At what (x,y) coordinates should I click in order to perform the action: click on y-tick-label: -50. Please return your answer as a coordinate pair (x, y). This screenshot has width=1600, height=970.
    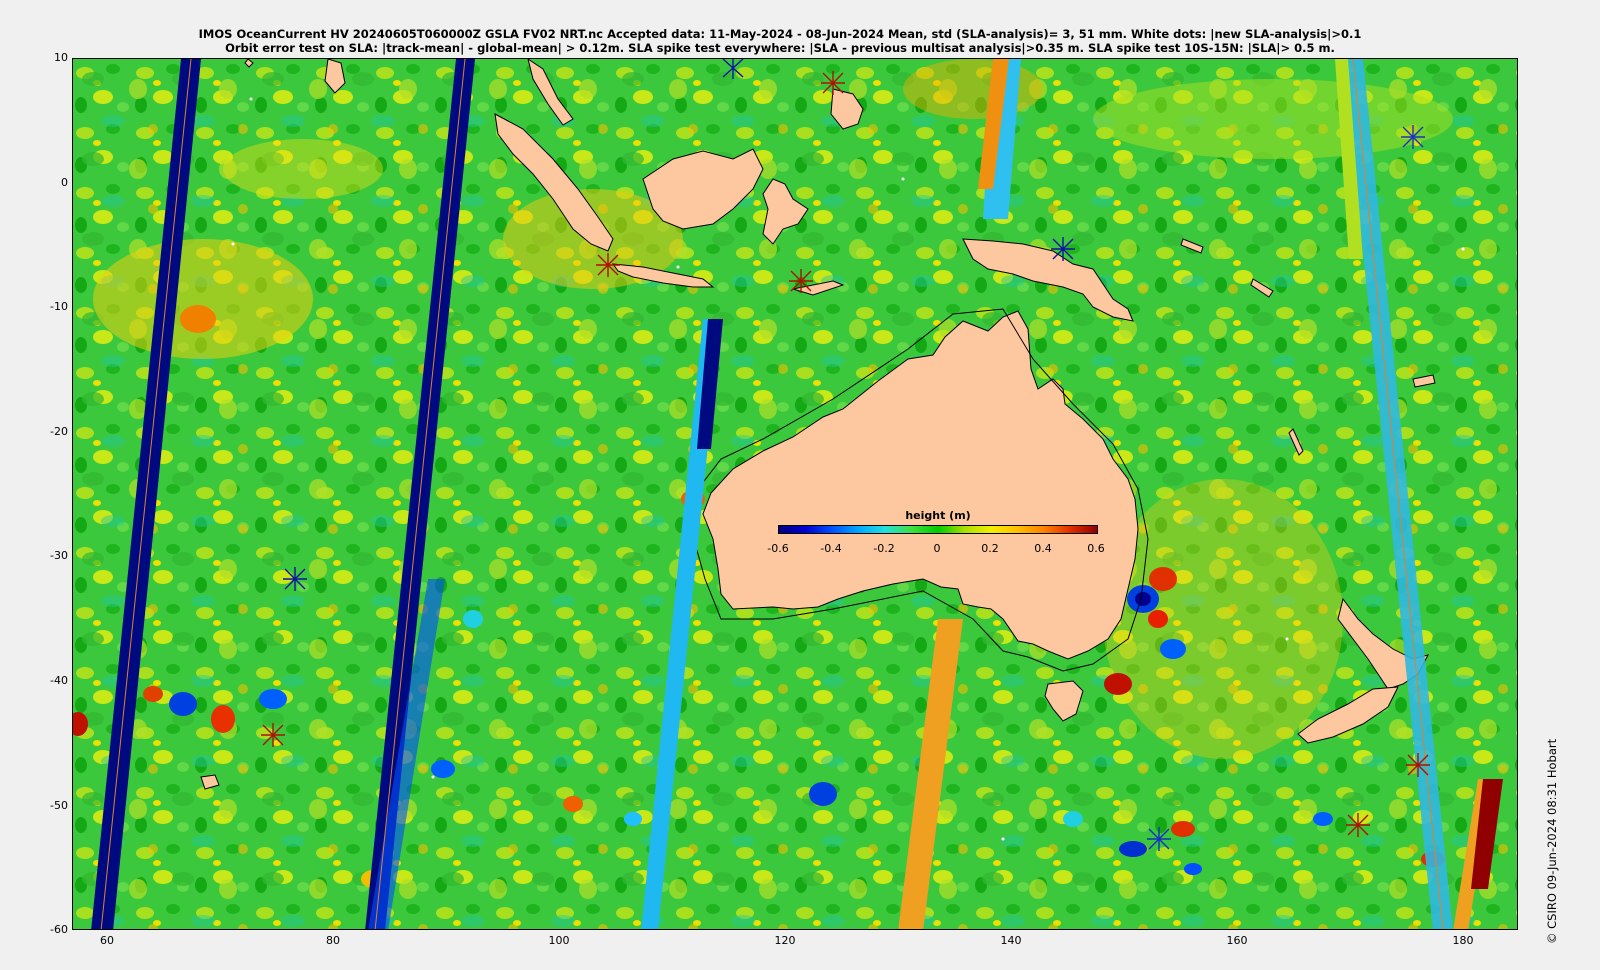
    Looking at the image, I should click on (59, 805).